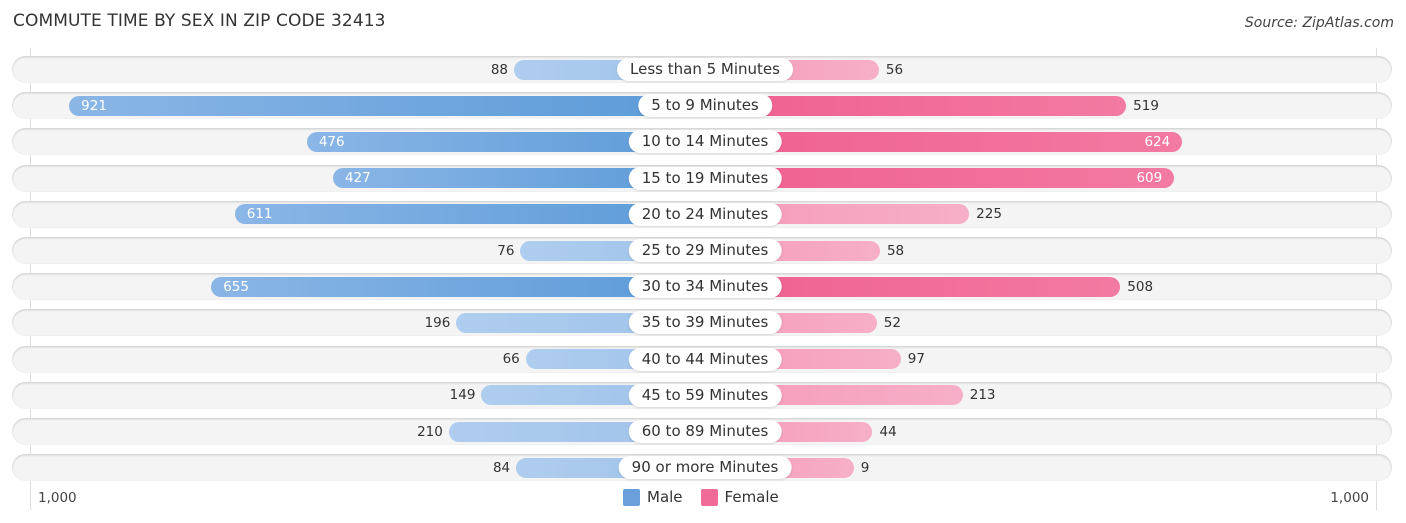 This screenshot has width=1406, height=523. I want to click on category-label: 25 to 29 Minutes, so click(705, 250).